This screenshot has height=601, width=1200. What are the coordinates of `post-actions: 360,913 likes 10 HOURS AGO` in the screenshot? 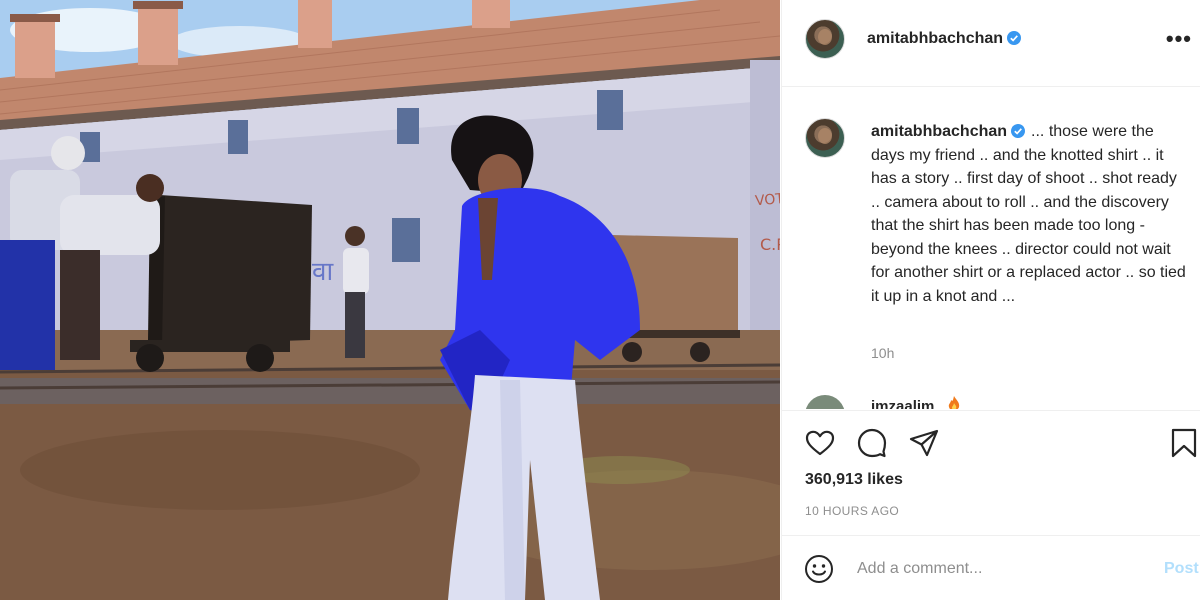 It's located at (991, 472).